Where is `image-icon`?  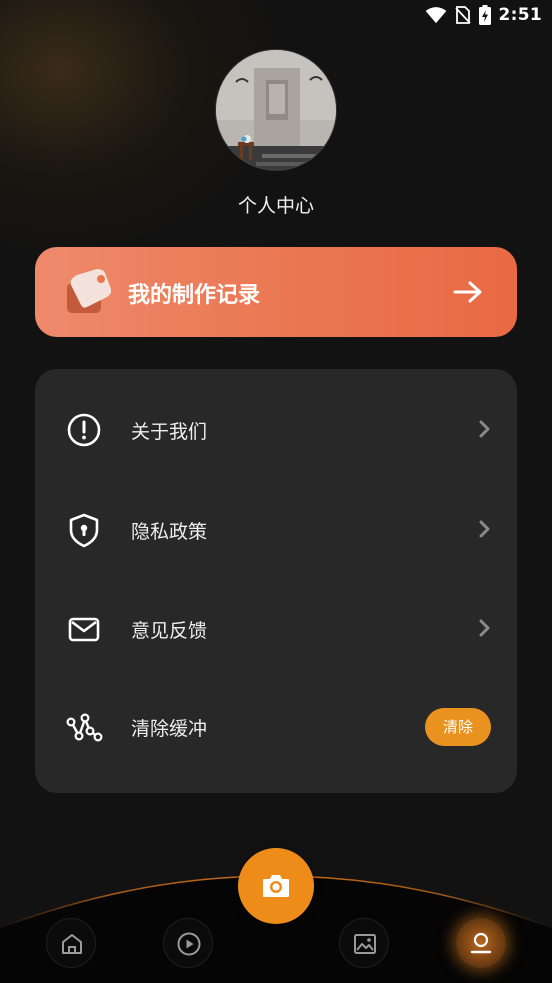
image-icon is located at coordinates (365, 944).